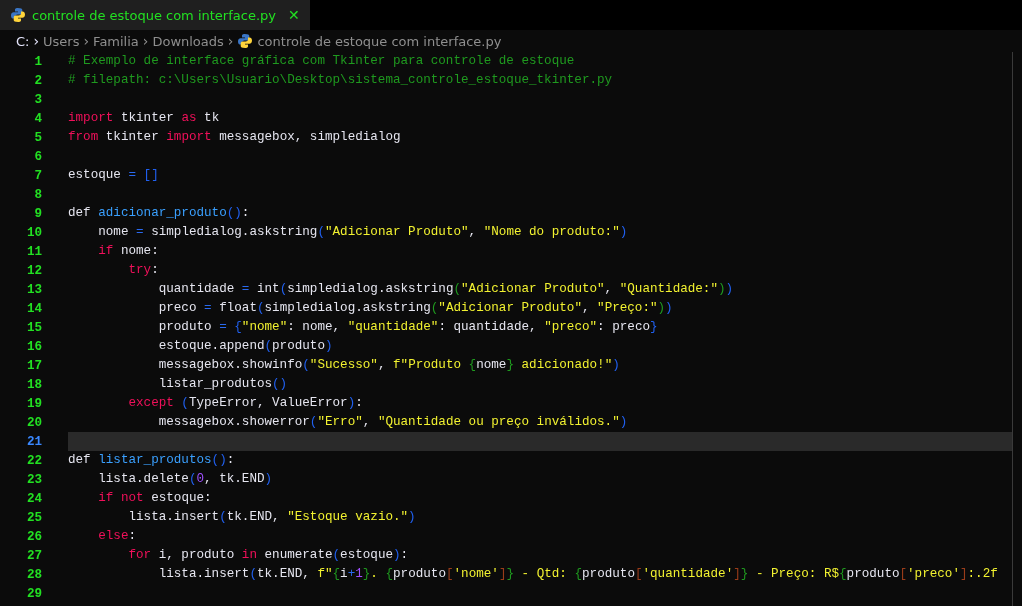  What do you see at coordinates (37, 137) in the screenshot?
I see `line-number: 5` at bounding box center [37, 137].